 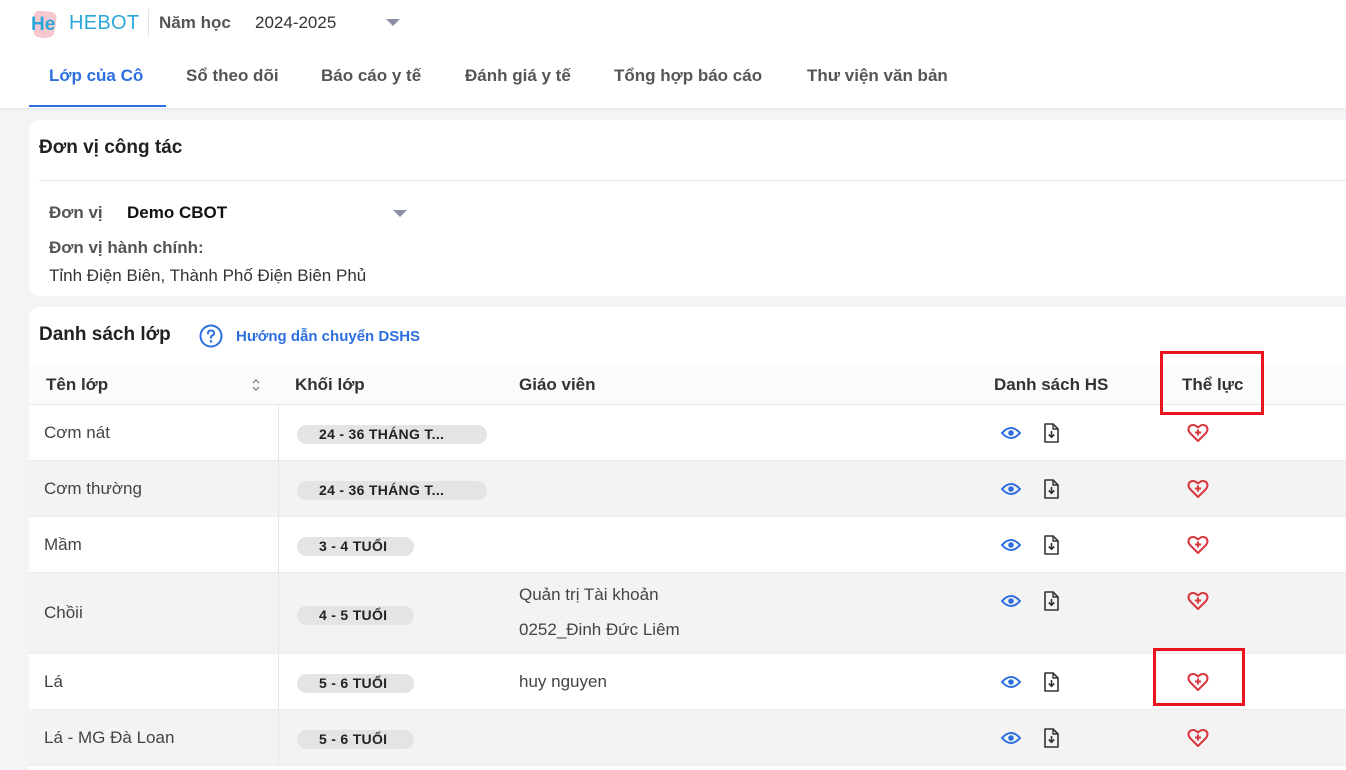 I want to click on teacher-name: huy nguyen, so click(x=563, y=681).